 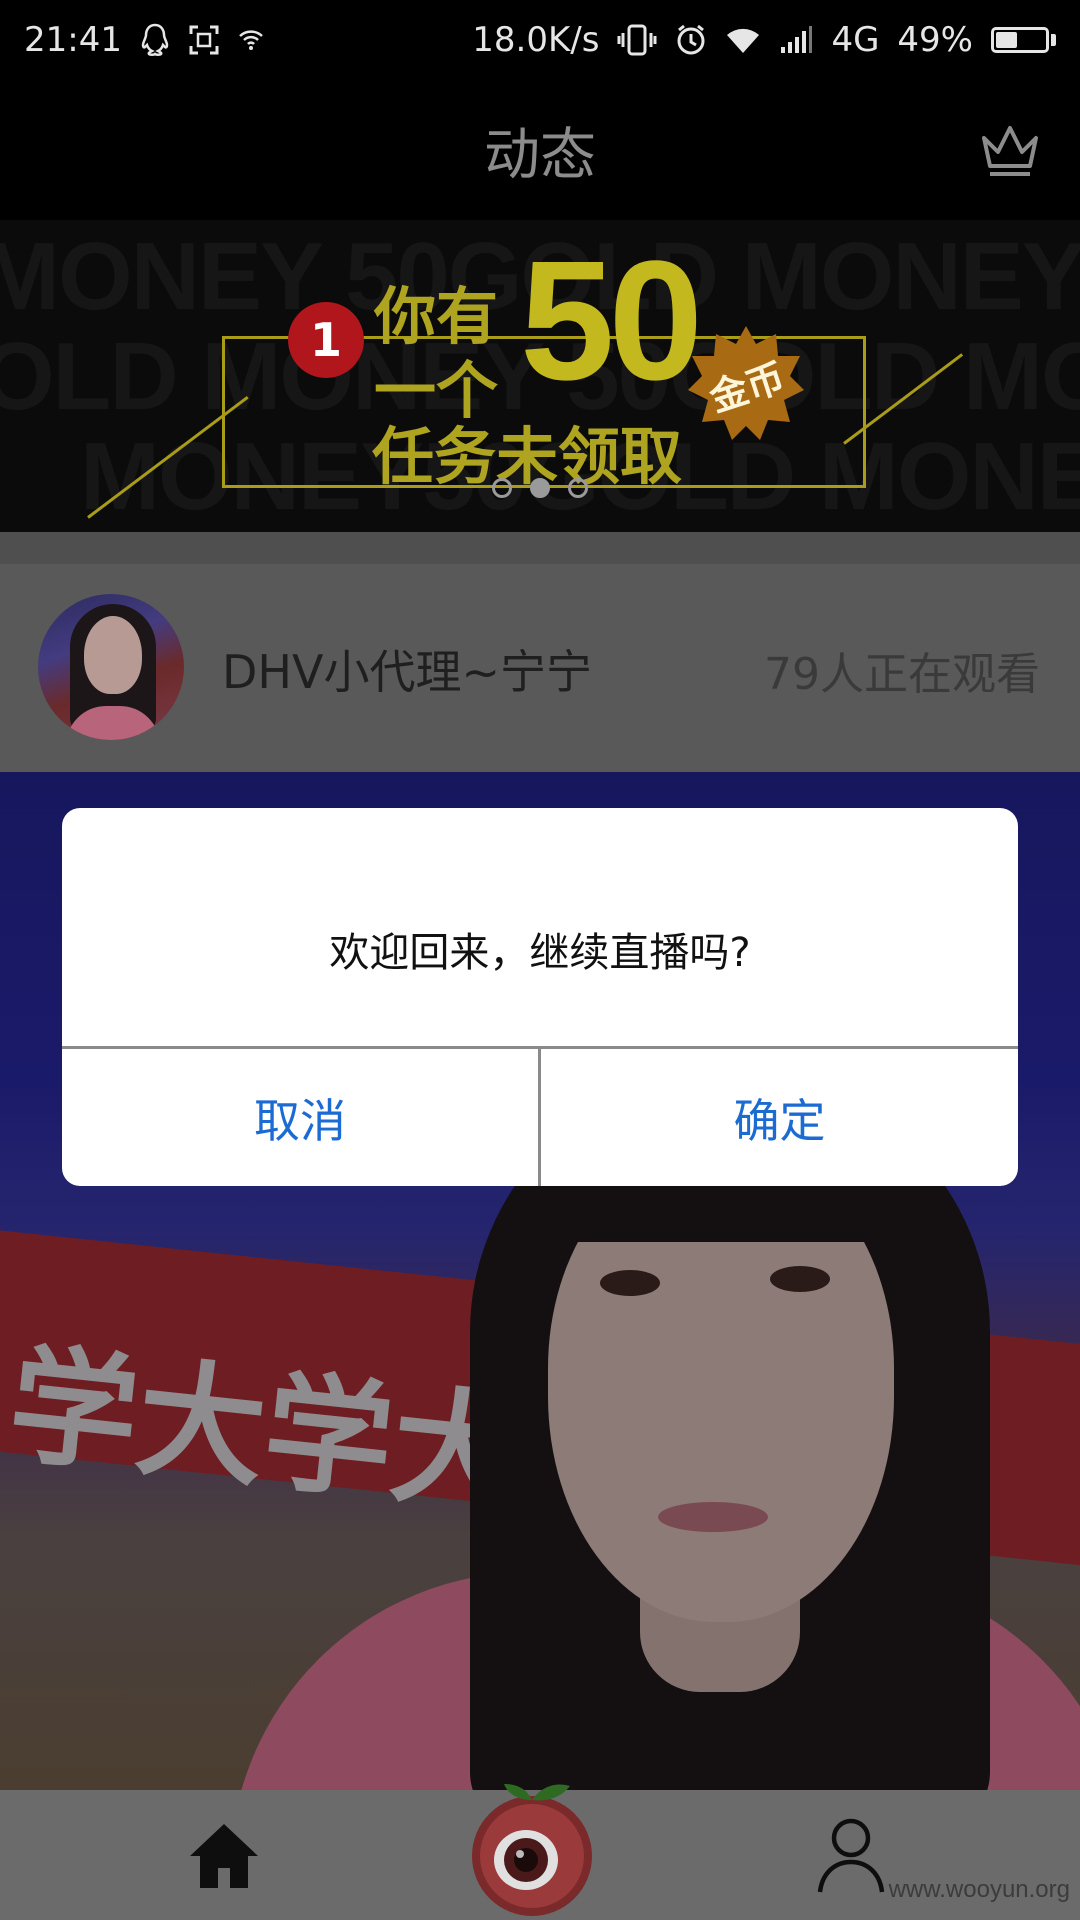 What do you see at coordinates (113, 655) in the screenshot?
I see `avatar-face` at bounding box center [113, 655].